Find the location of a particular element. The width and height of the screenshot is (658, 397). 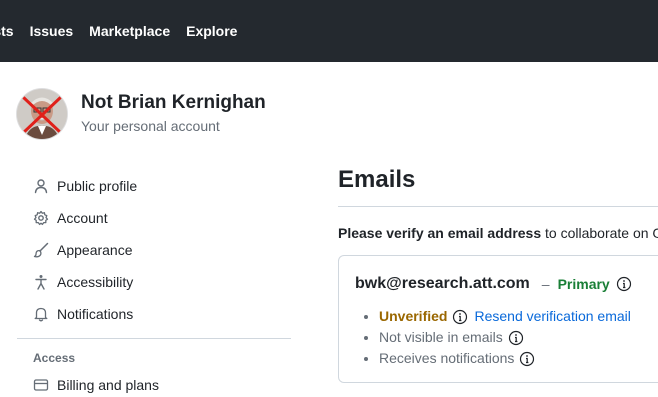

verify-notice-bold: Please verify an email address is located at coordinates (440, 233).